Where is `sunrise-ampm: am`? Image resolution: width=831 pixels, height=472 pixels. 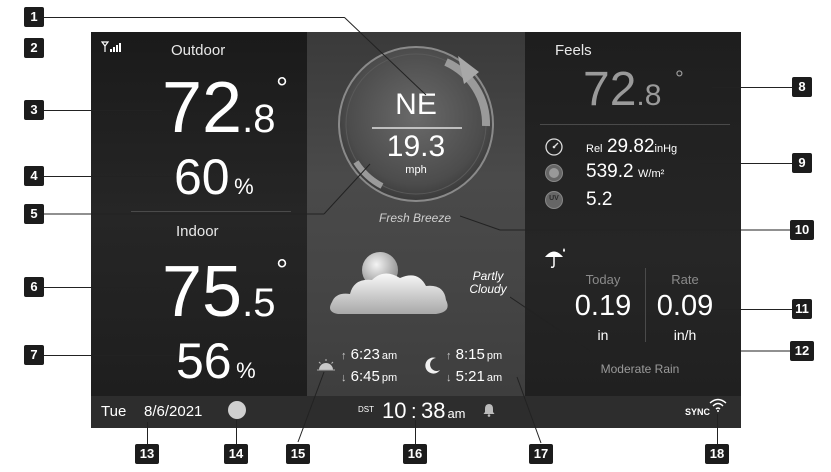 sunrise-ampm: am is located at coordinates (389, 356).